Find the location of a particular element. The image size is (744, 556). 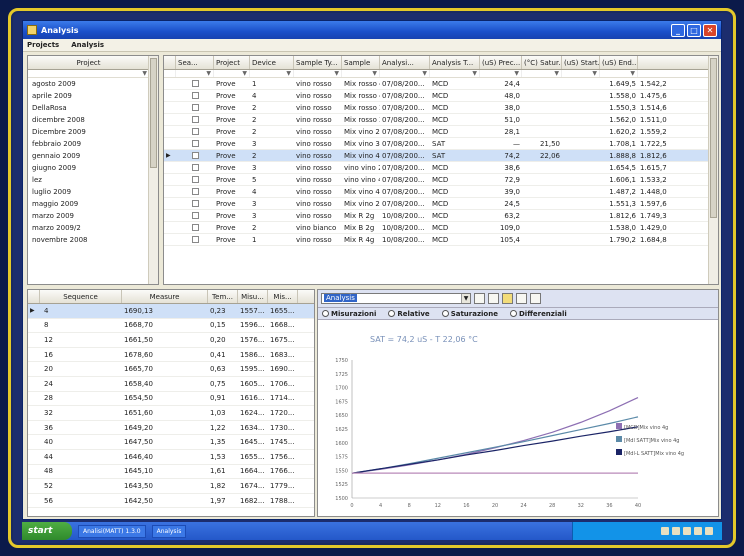

sequence-column-header: Measure is located at coordinates (165, 296).